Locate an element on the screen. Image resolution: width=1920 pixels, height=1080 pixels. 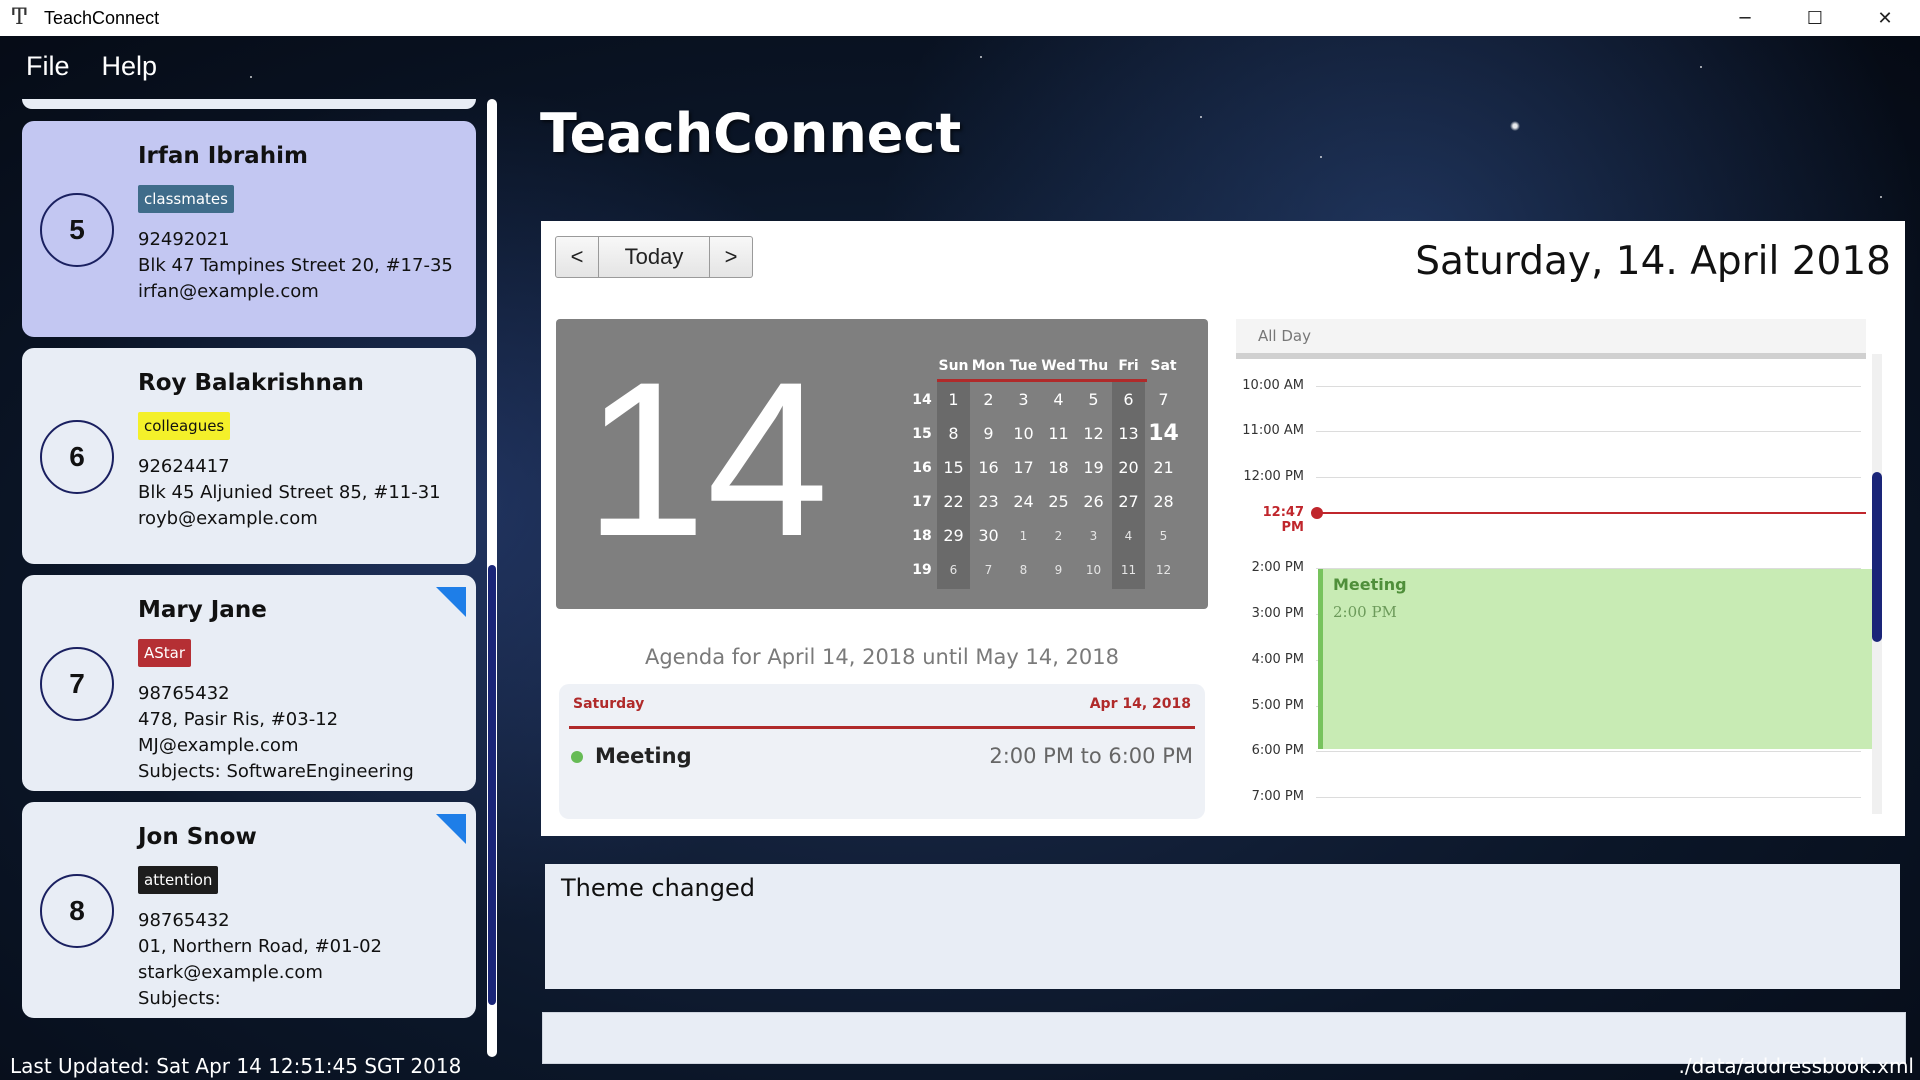
prev-button: < is located at coordinates (577, 257).